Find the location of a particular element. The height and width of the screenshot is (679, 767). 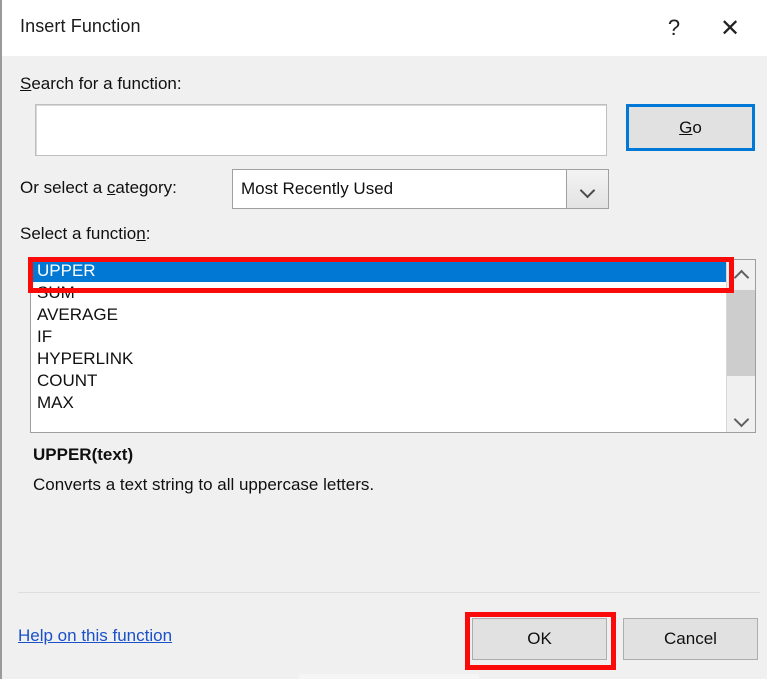

category-label: Or select a category: is located at coordinates (98, 188).